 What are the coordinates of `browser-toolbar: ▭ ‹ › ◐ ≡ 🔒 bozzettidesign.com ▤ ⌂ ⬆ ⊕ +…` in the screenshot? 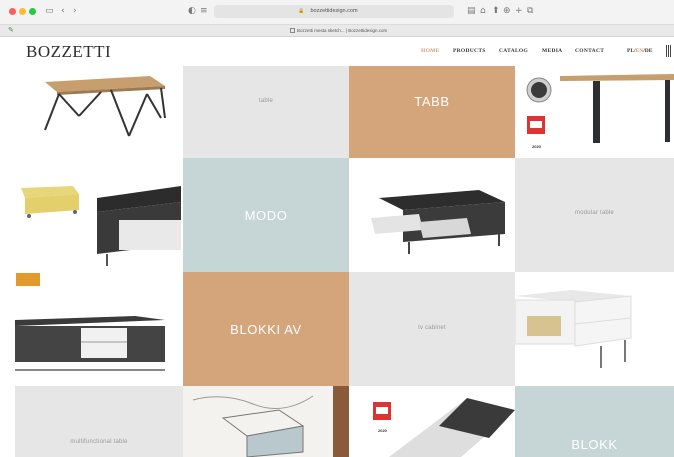 It's located at (337, 12).